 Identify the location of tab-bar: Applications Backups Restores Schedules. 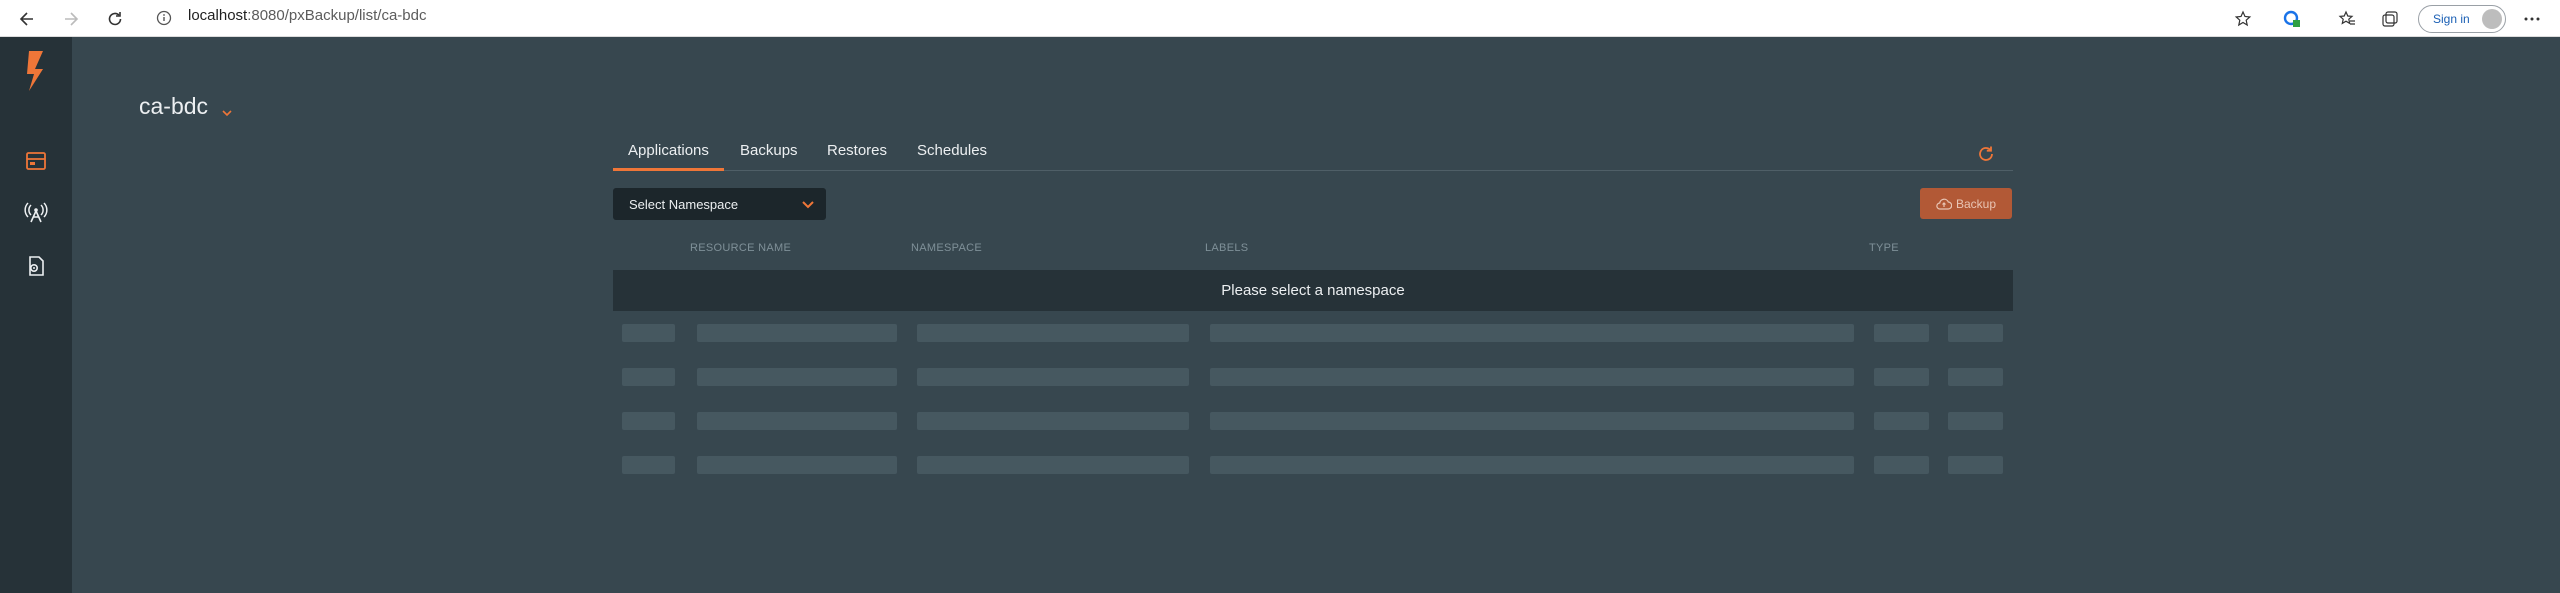
(1313, 153).